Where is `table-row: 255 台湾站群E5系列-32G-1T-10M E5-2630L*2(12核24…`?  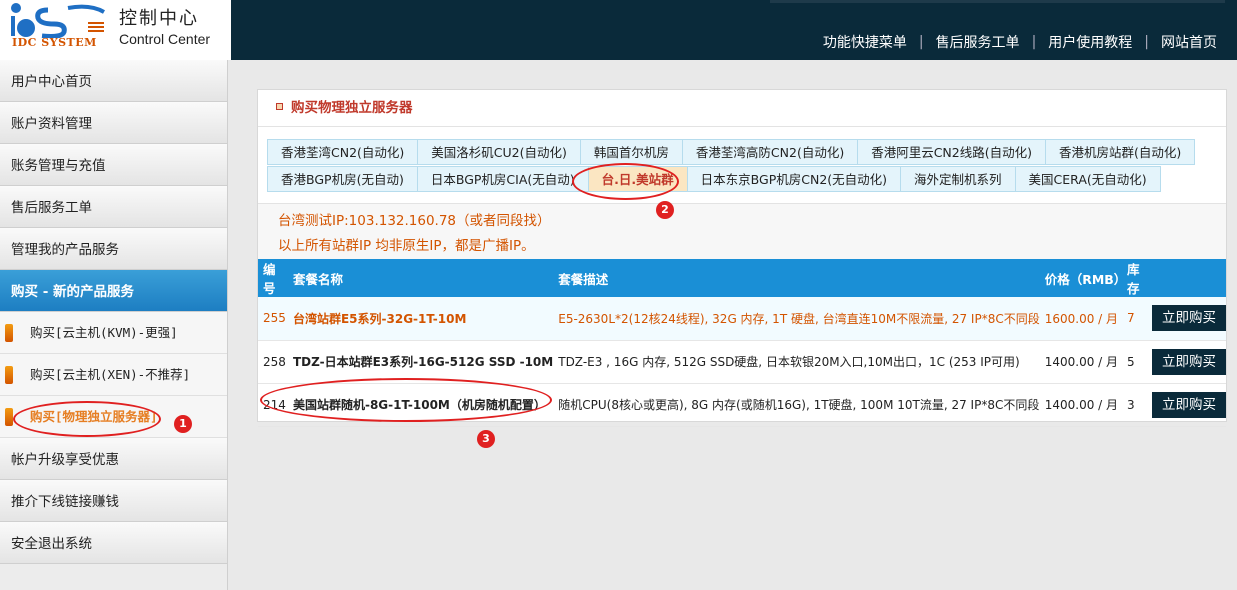
table-row: 255 台湾站群E5系列-32G-1T-10M E5-2630L*2(12核24… is located at coordinates (742, 319).